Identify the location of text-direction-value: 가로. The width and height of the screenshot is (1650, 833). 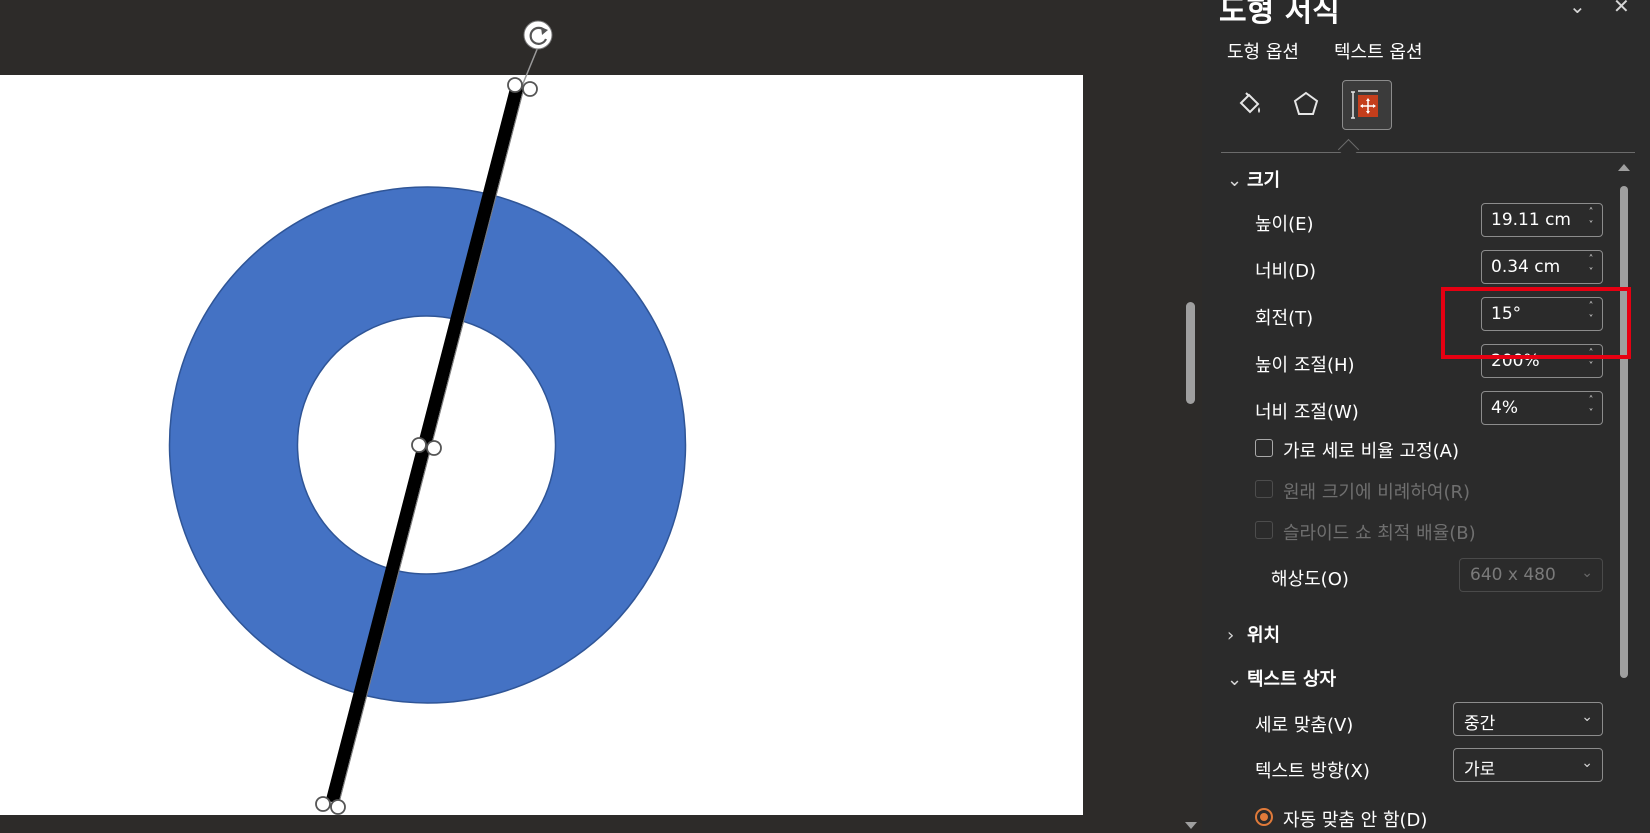
(1479, 767).